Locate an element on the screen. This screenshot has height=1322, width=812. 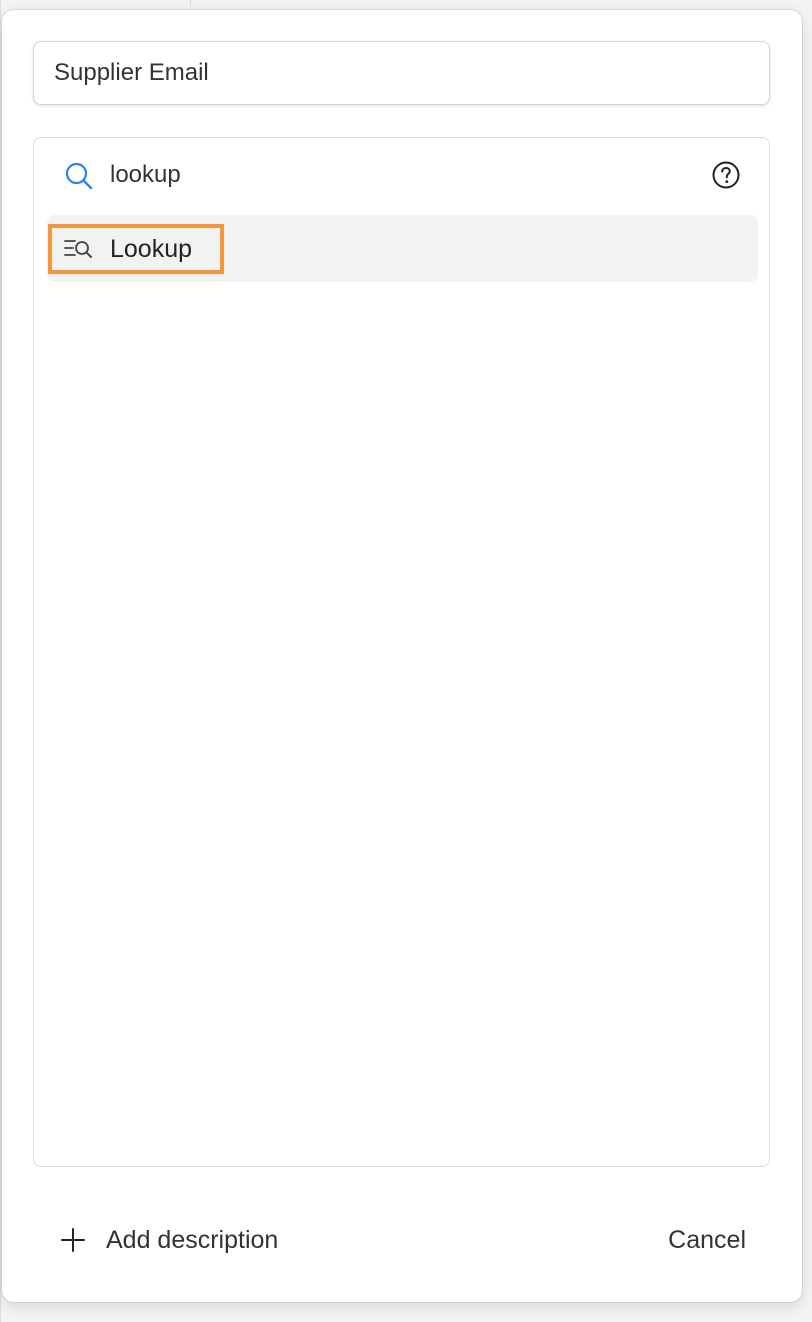
search-icon is located at coordinates (79, 176).